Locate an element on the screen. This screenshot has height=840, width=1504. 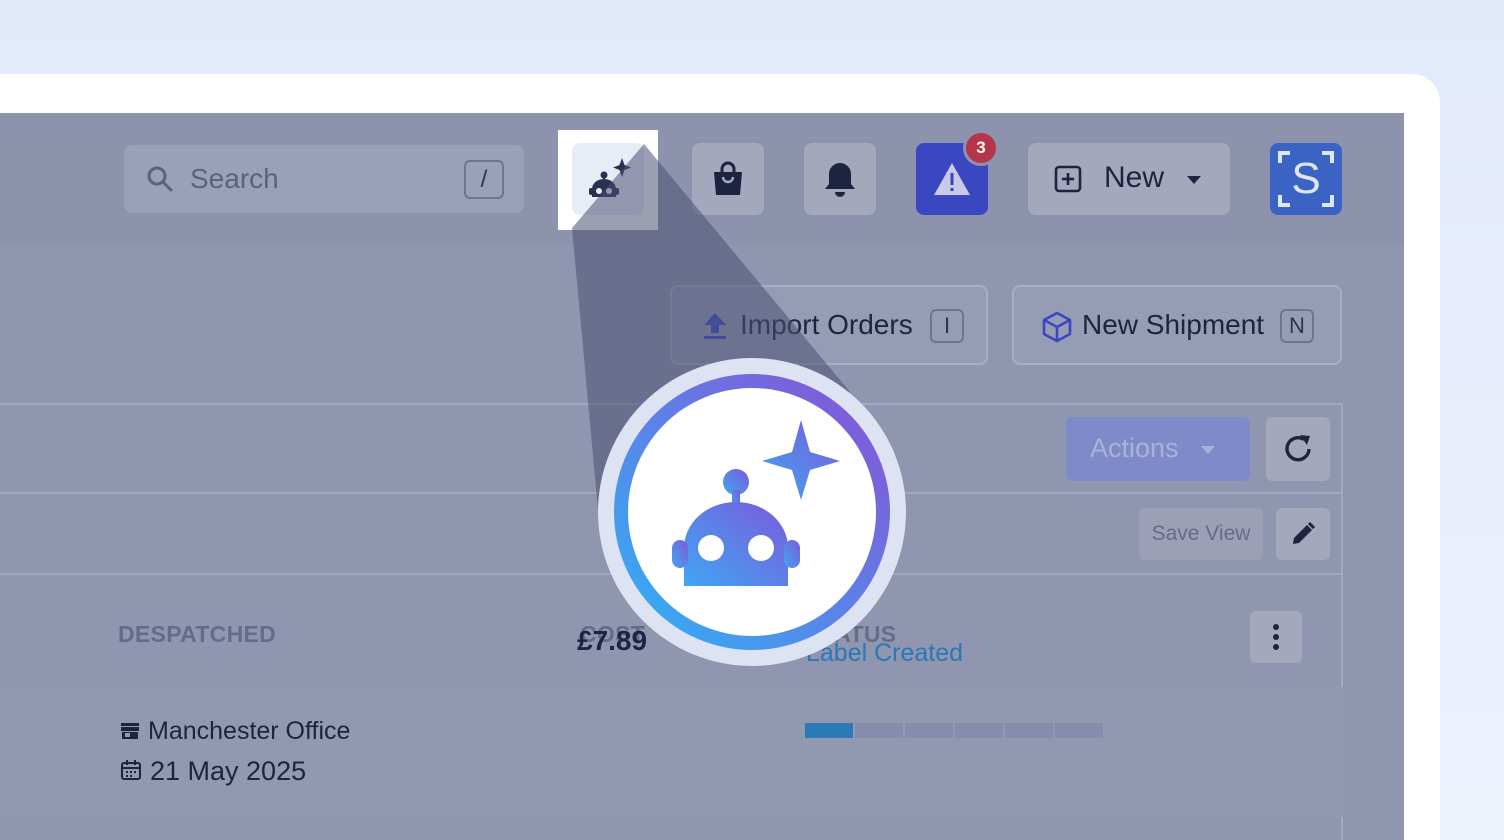
actions-label: Actions is located at coordinates (1134, 448).